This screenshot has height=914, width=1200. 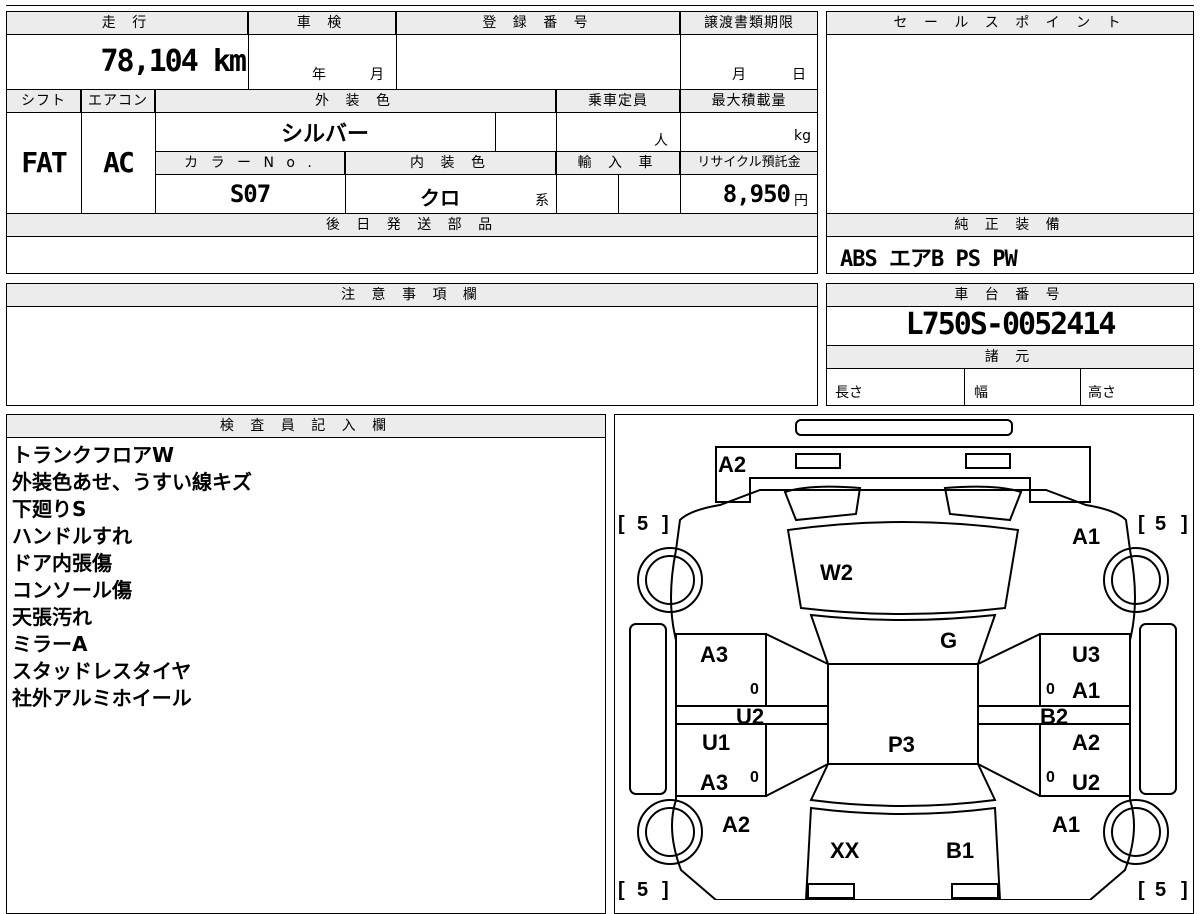 I want to click on shift-value: FAT, so click(x=44, y=162).